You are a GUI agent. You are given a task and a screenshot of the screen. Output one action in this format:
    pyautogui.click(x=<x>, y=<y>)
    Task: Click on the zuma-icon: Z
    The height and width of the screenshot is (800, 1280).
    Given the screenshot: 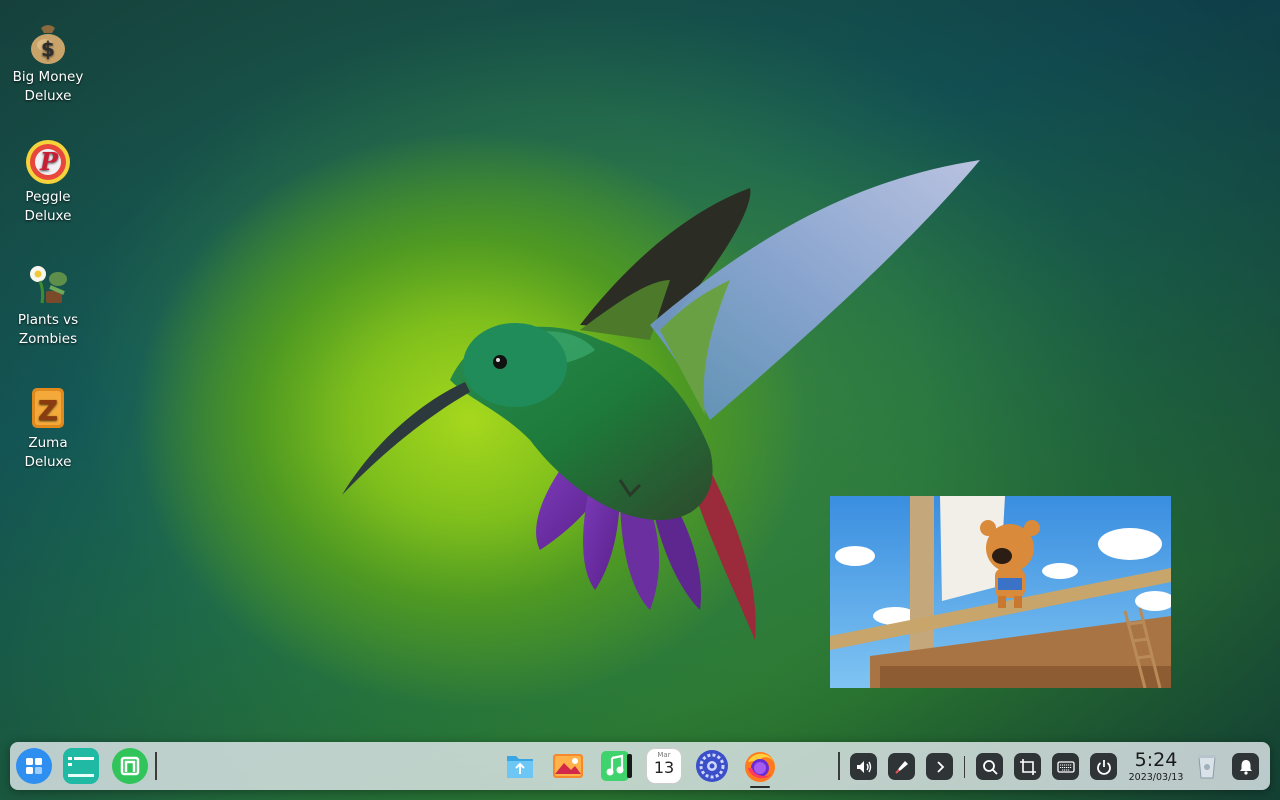 What is the action you would take?
    pyautogui.click(x=48, y=408)
    